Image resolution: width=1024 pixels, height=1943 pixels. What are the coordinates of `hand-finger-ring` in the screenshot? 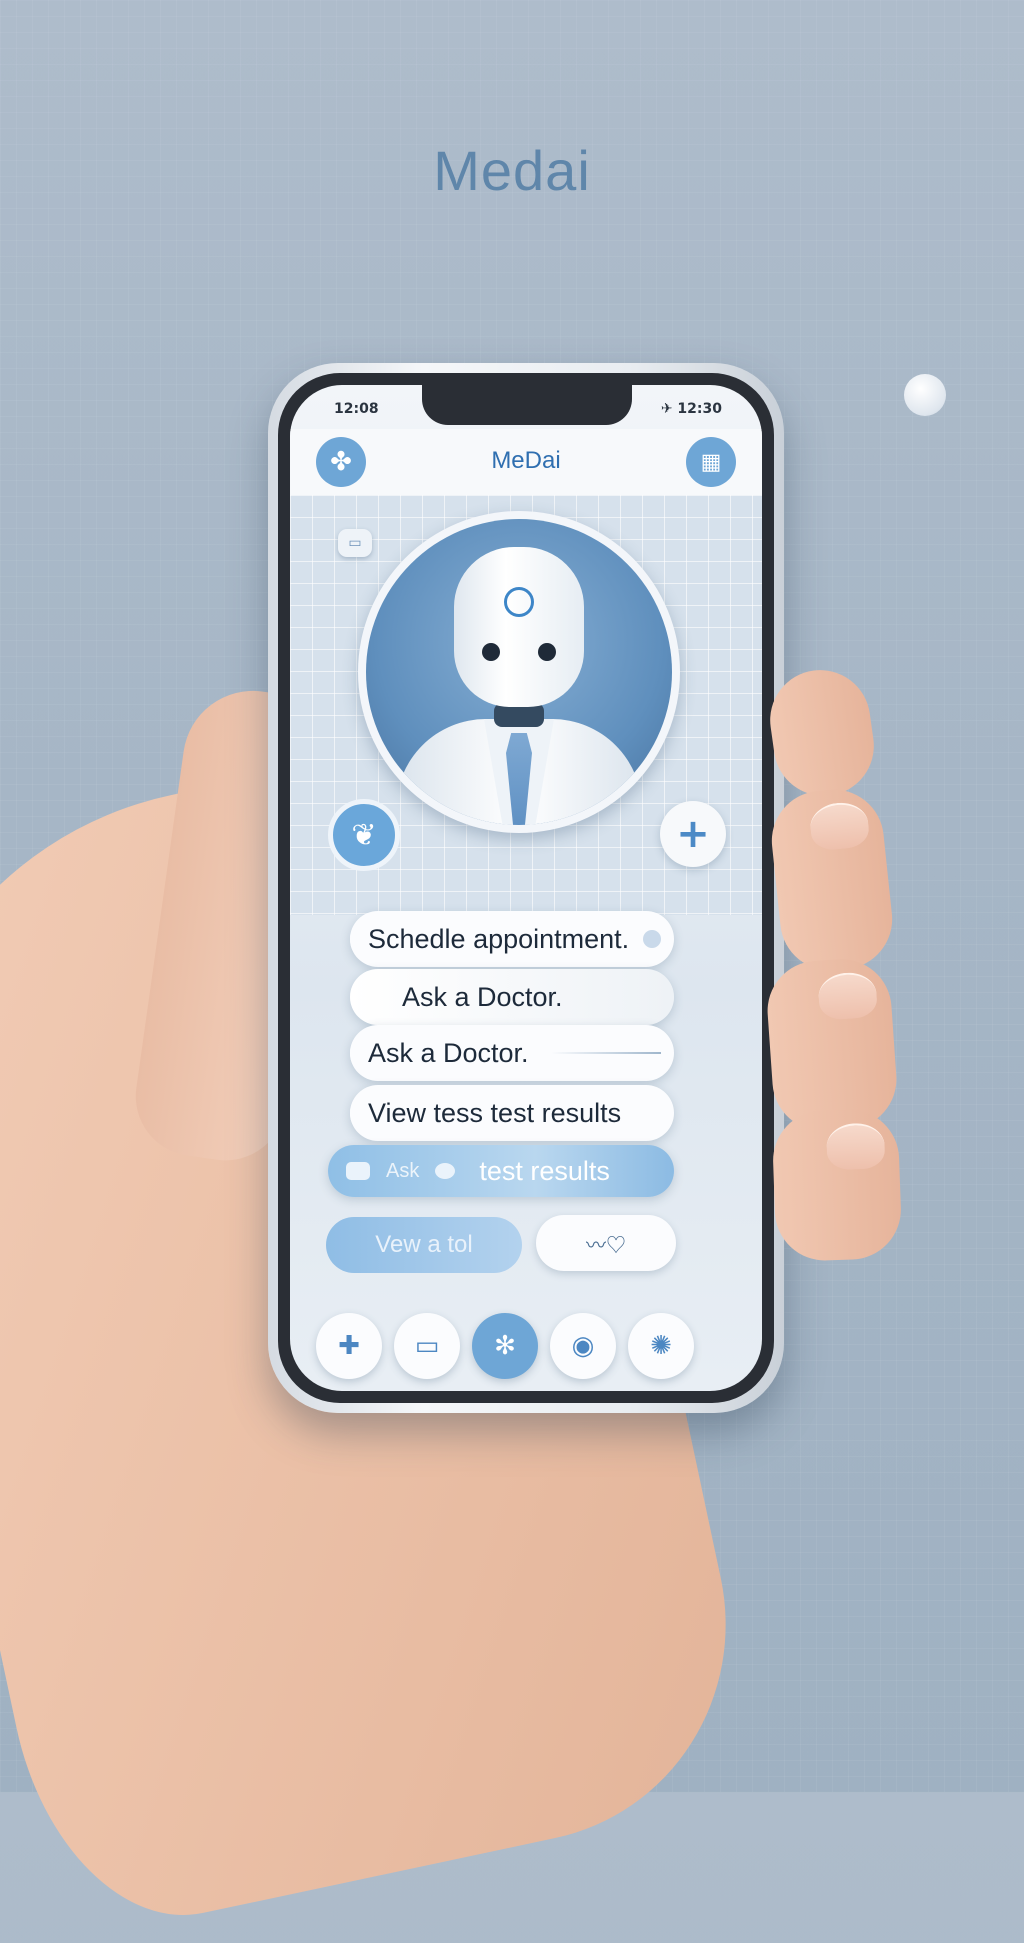 It's located at (832, 1045).